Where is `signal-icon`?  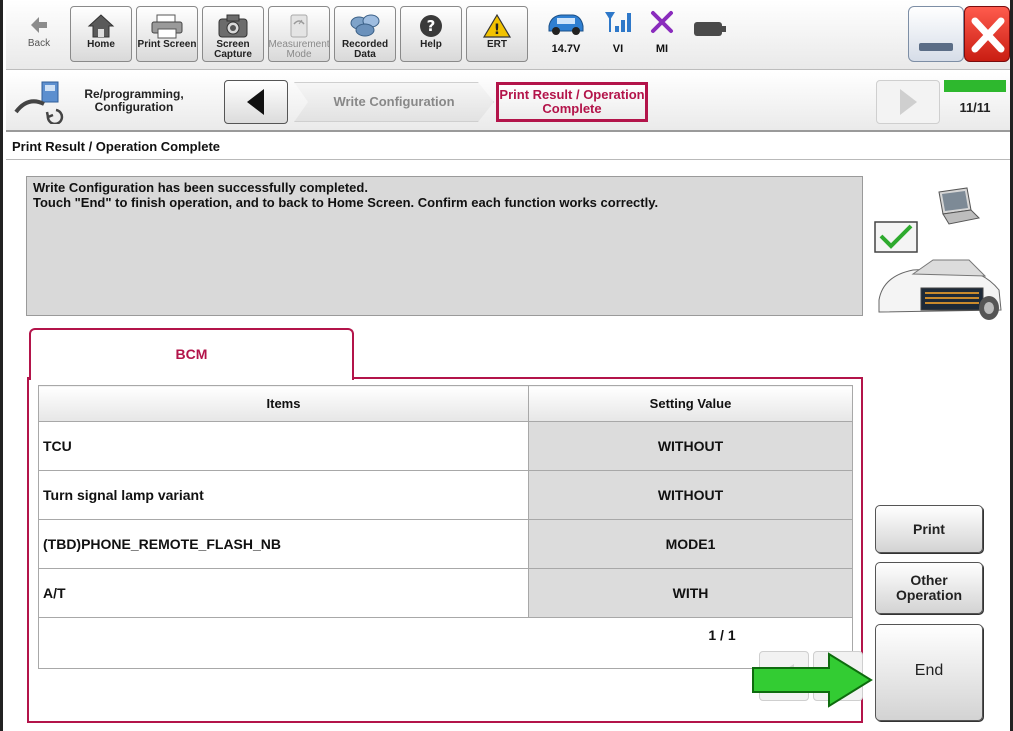
signal-icon is located at coordinates (618, 24).